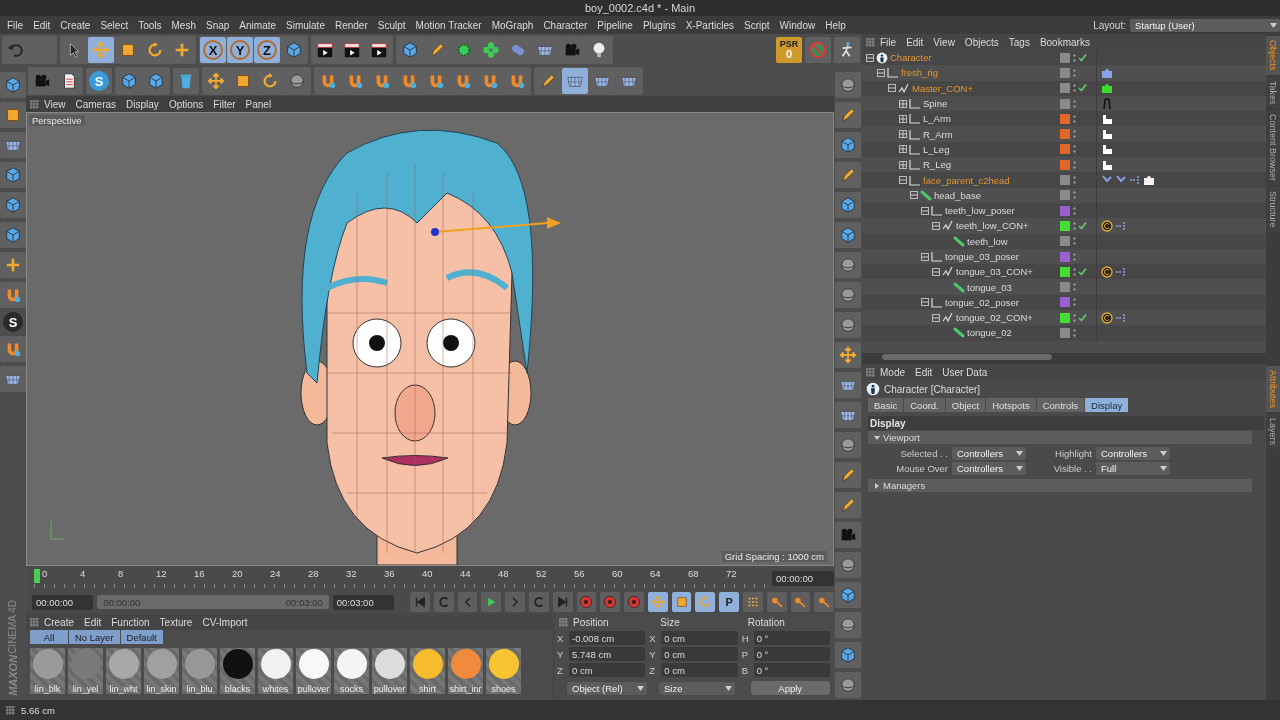  I want to click on object-row: L_Arm, so click(1064, 119).